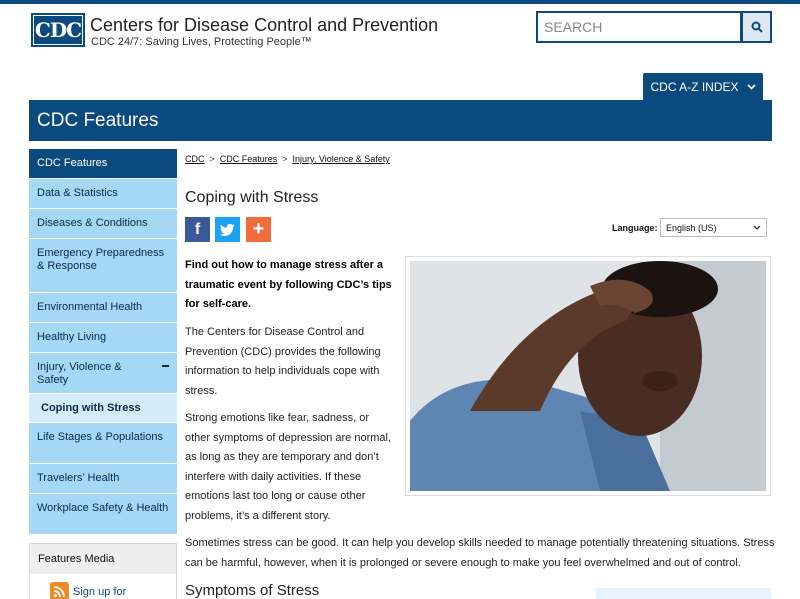 The image size is (800, 599). Describe the element at coordinates (101, 259) in the screenshot. I see `sidebar-item-label: Emergency Preparedness & Response` at that location.